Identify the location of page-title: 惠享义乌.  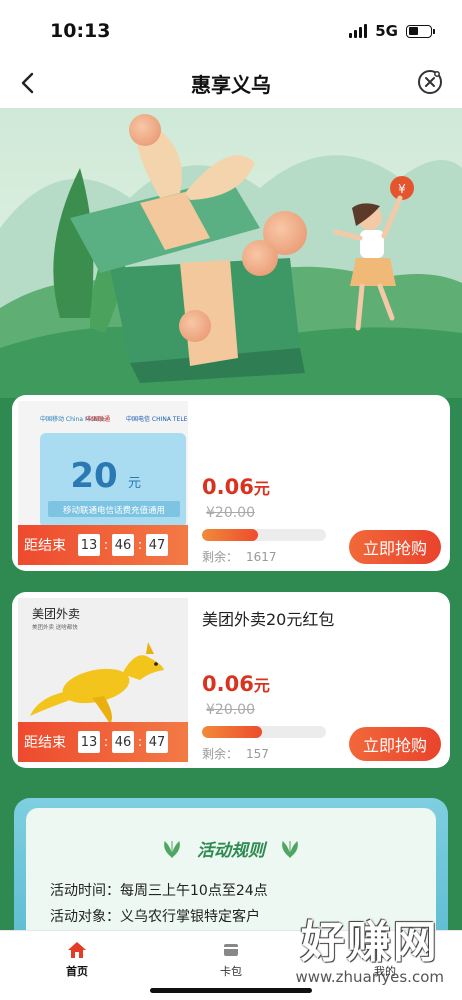
(231, 85).